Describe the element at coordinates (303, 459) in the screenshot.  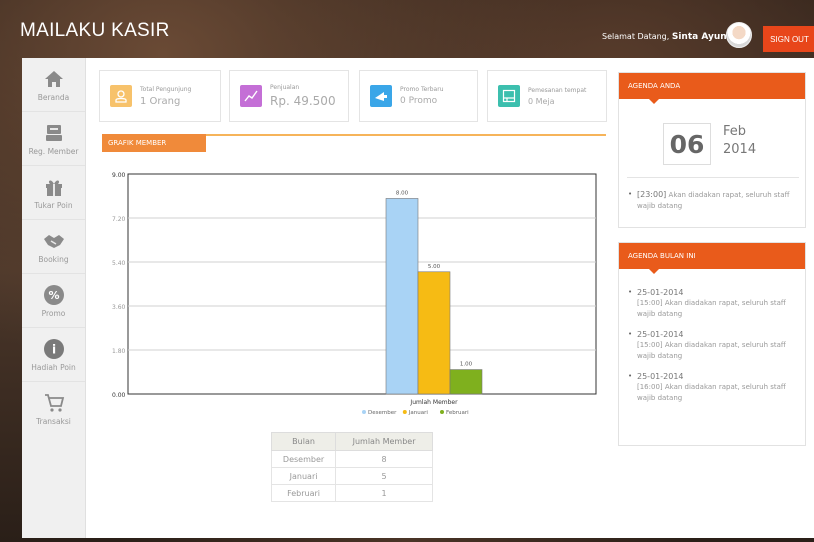
I see `table-cell: Desember` at that location.